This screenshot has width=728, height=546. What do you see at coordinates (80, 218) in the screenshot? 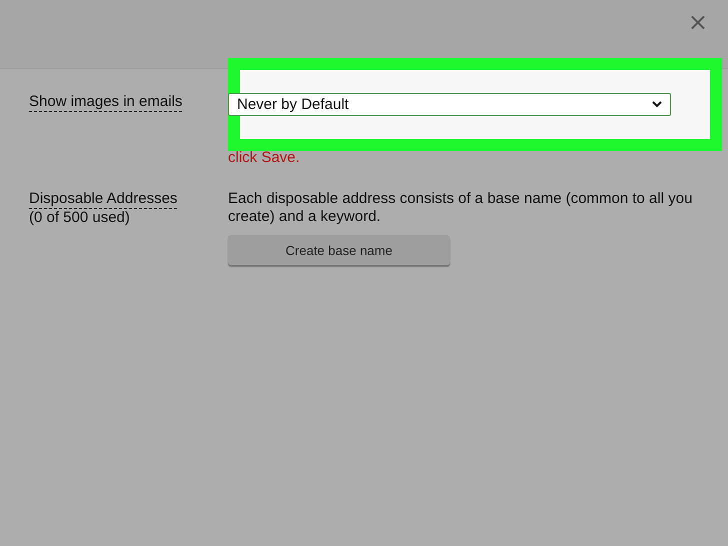
I see `usage-count: (0 of 500 used)` at bounding box center [80, 218].